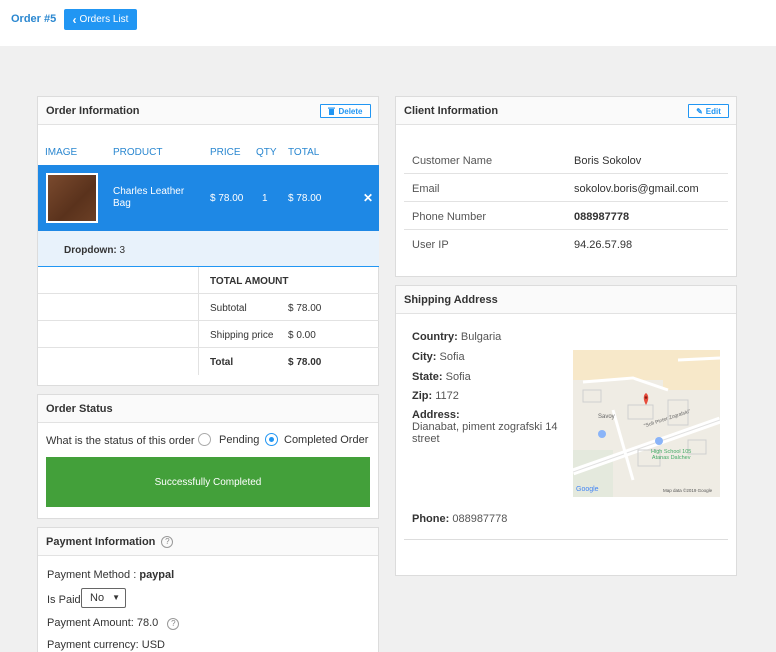  I want to click on city: City: Sofia, so click(438, 357).